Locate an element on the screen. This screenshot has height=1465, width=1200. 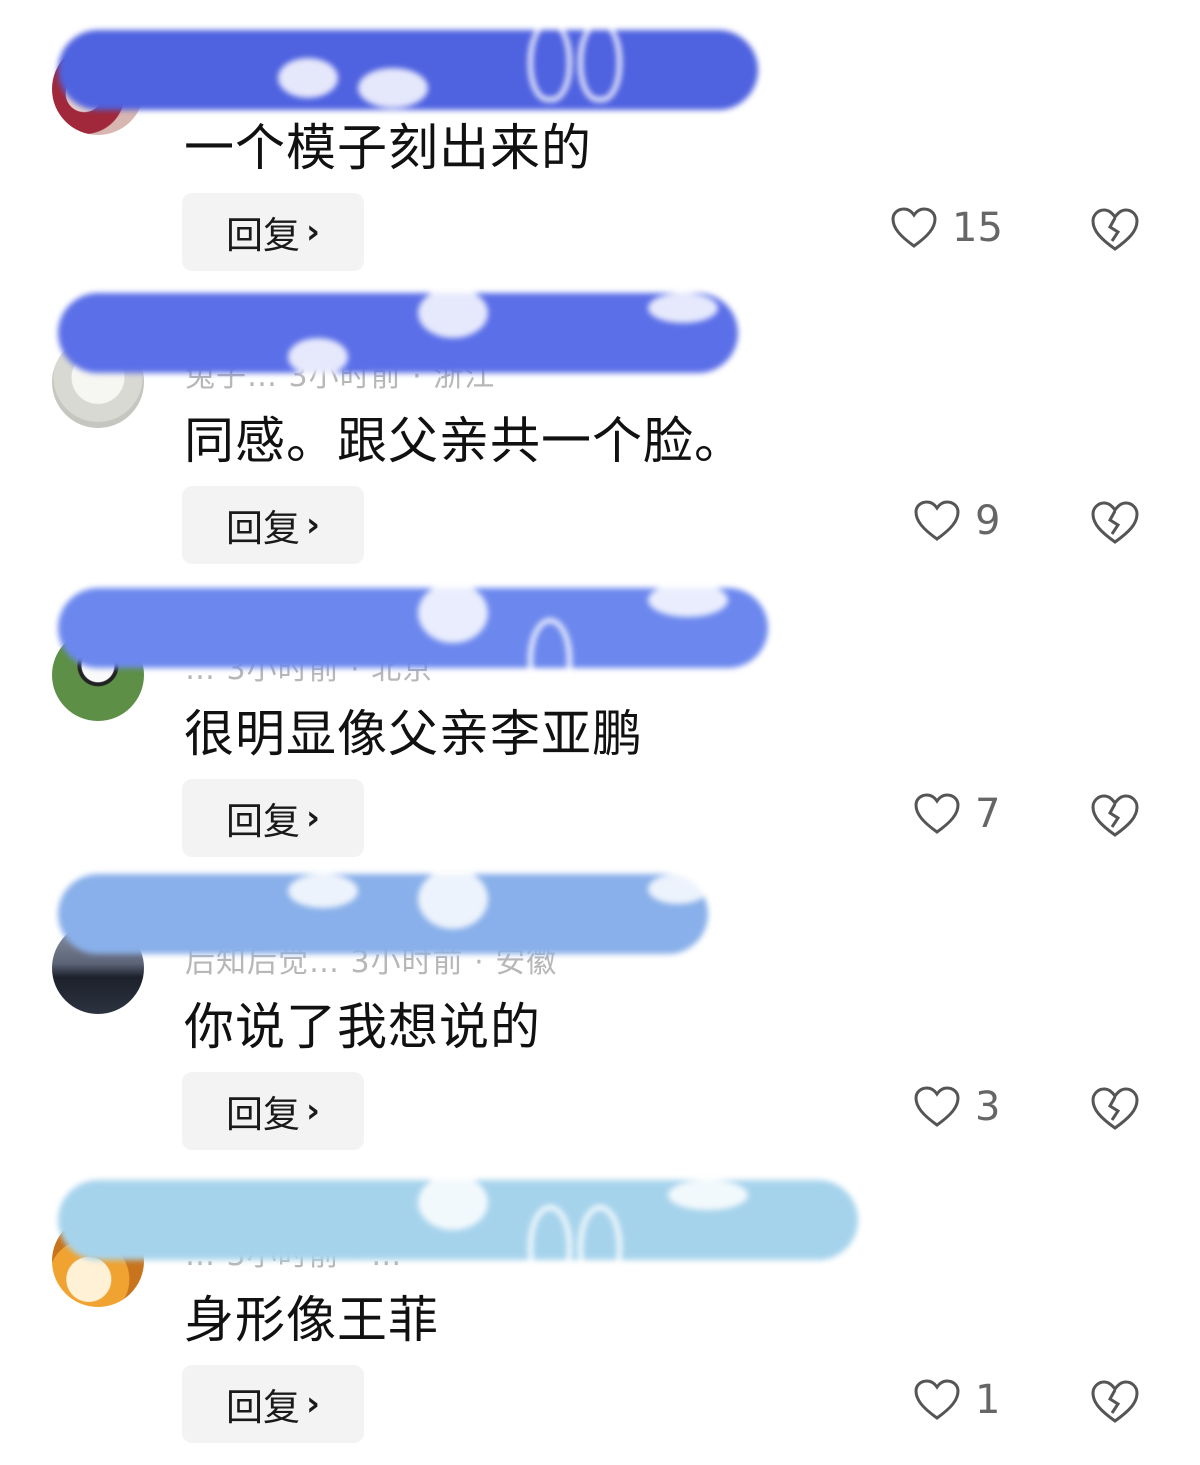
like-count: 9 is located at coordinates (988, 521).